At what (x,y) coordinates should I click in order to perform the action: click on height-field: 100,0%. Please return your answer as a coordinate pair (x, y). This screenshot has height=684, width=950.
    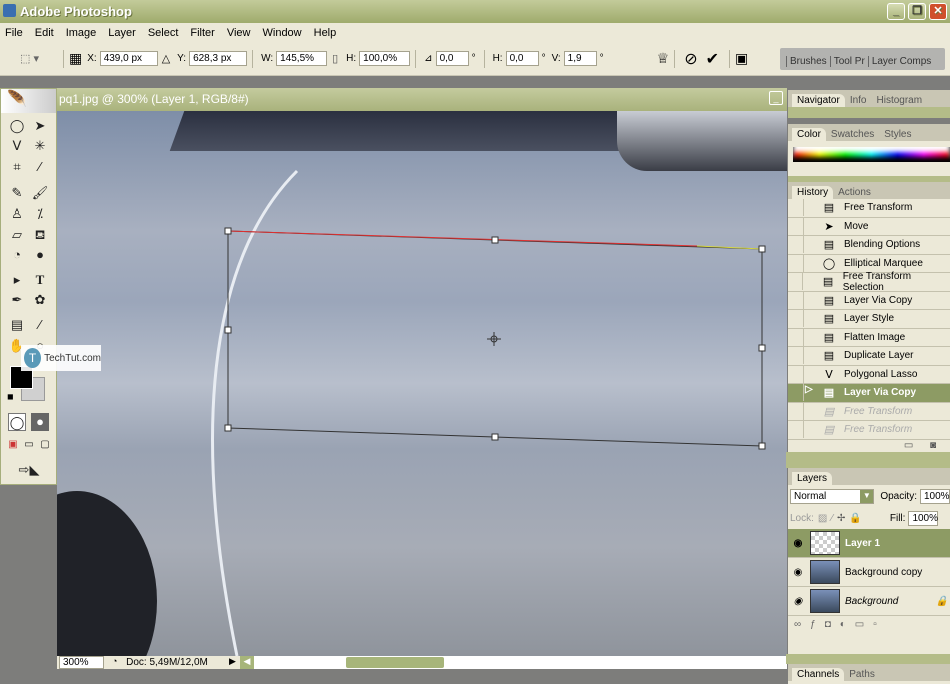
    Looking at the image, I should click on (385, 58).